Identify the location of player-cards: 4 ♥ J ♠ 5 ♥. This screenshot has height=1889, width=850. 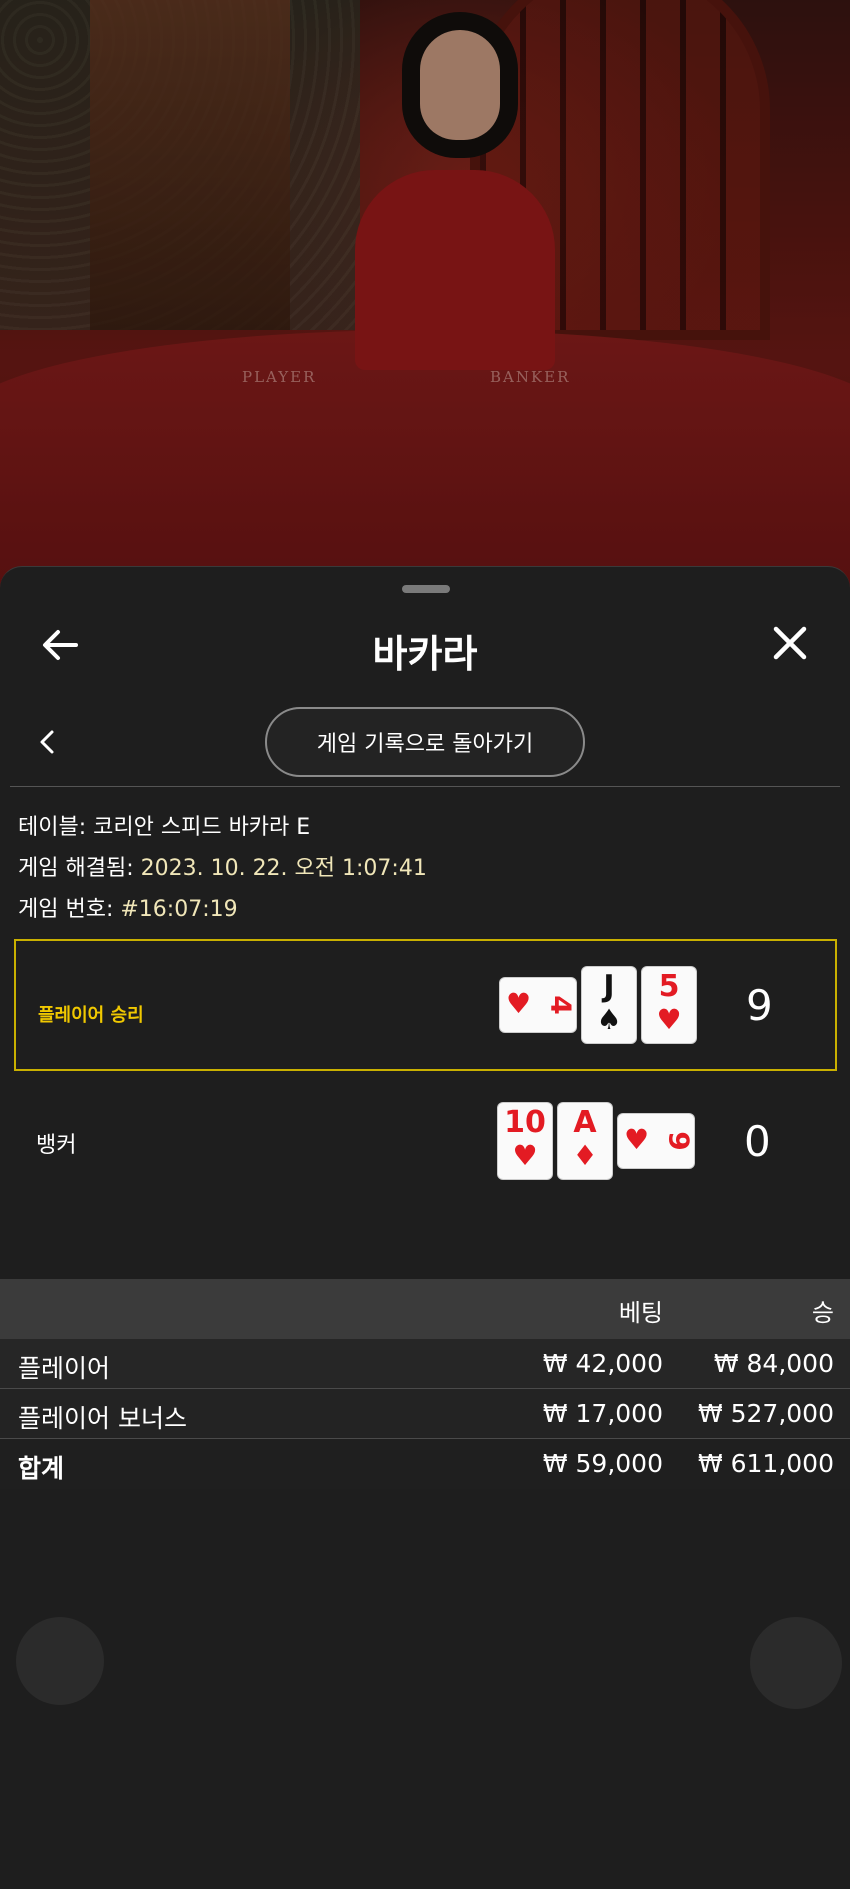
(598, 1005).